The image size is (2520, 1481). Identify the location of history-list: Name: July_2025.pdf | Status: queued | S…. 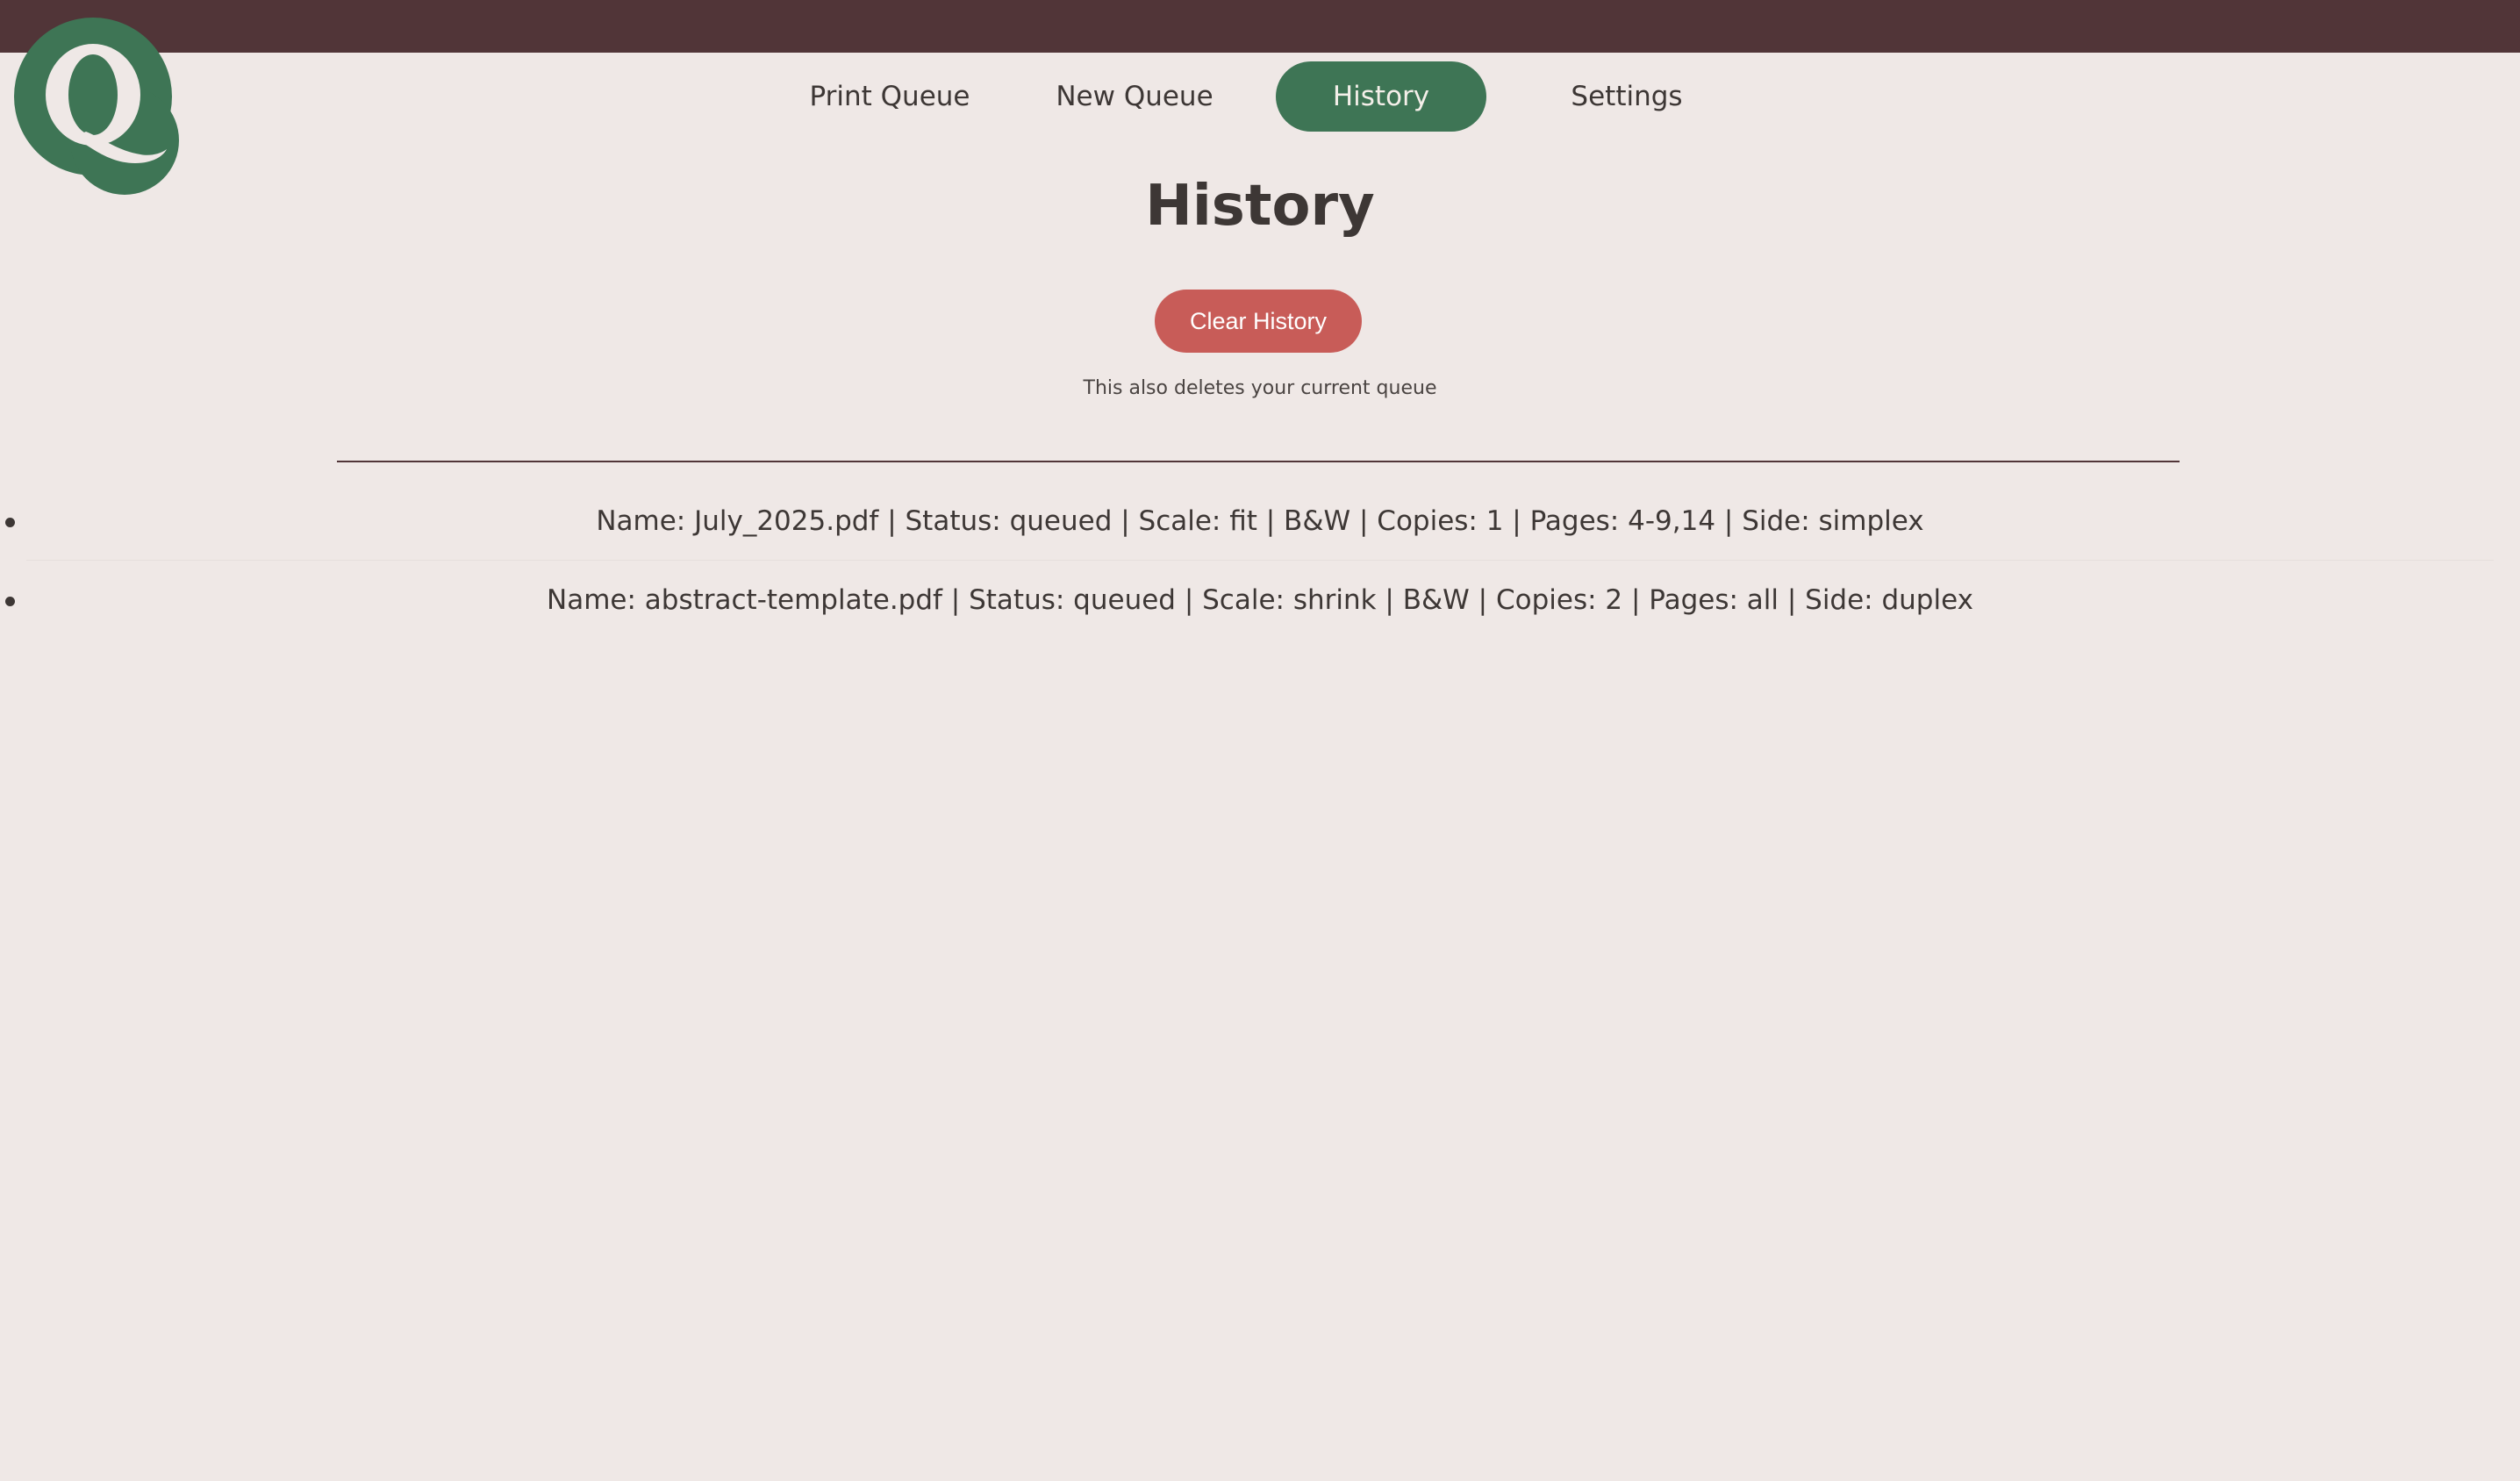
(1260, 570).